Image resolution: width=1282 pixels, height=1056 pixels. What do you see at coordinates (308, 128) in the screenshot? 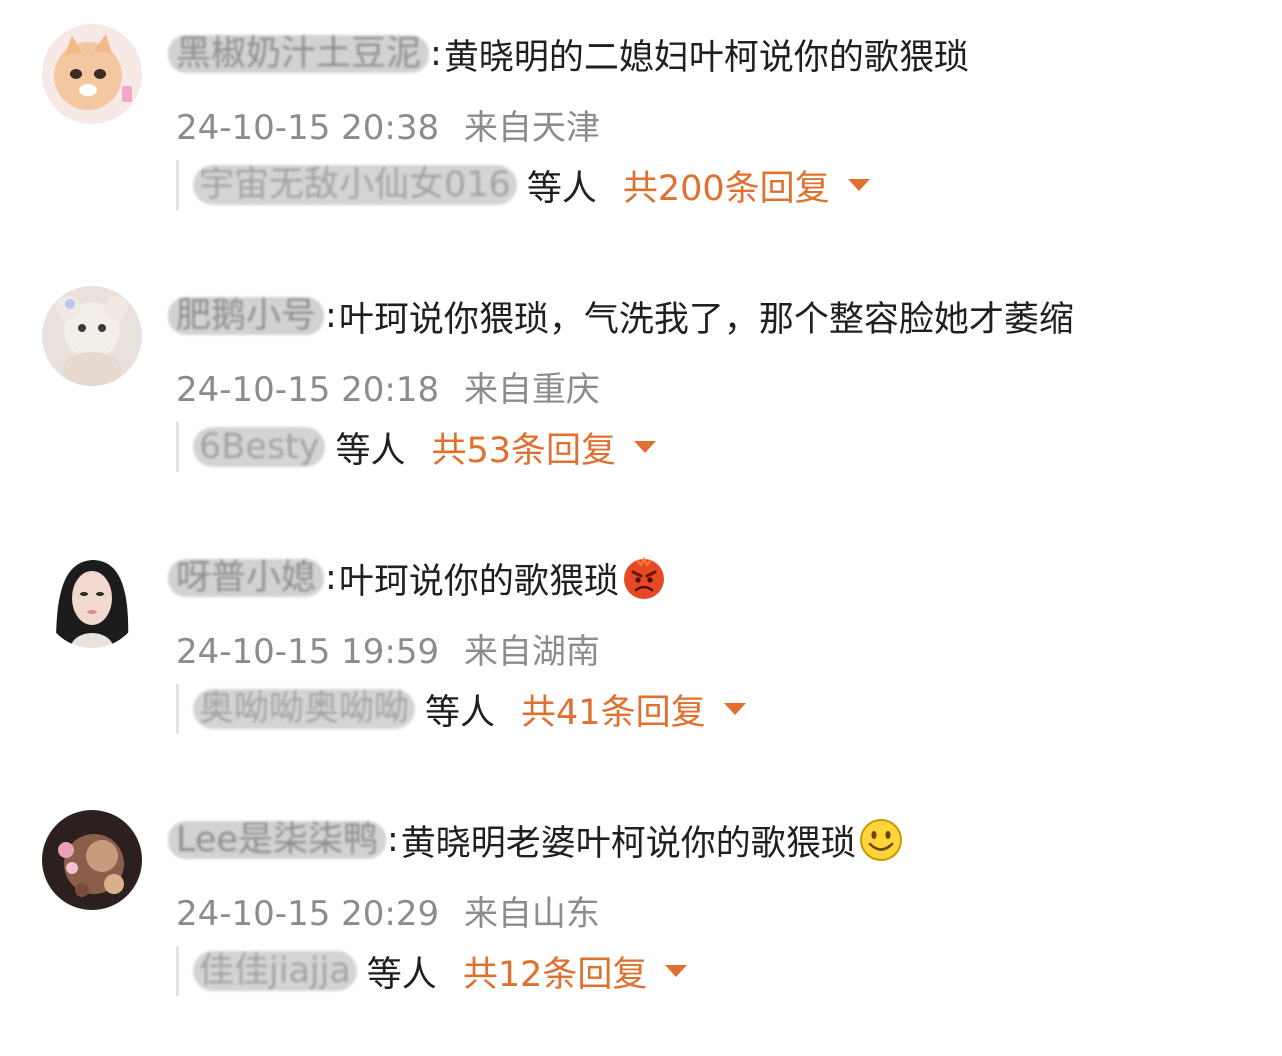
I see `timestamp: 24-10-15 20:38` at bounding box center [308, 128].